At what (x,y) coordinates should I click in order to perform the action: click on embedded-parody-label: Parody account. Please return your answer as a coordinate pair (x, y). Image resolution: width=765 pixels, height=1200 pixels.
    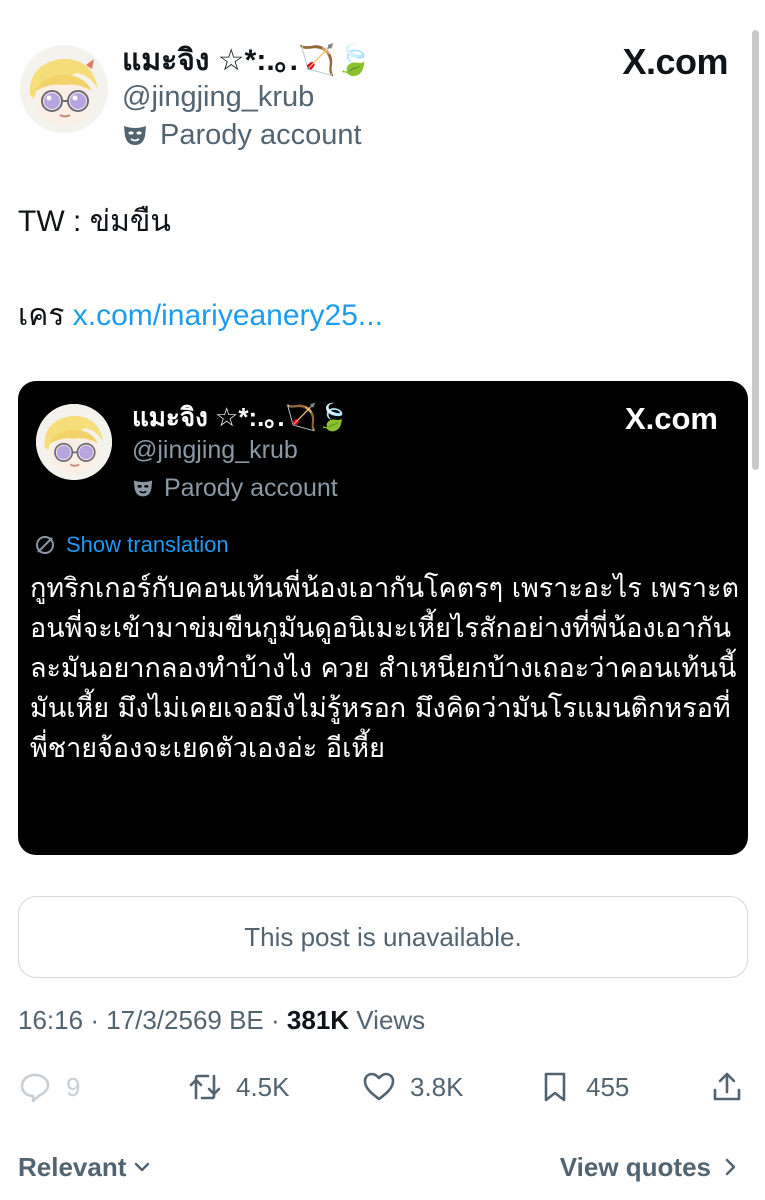
    Looking at the image, I should click on (235, 488).